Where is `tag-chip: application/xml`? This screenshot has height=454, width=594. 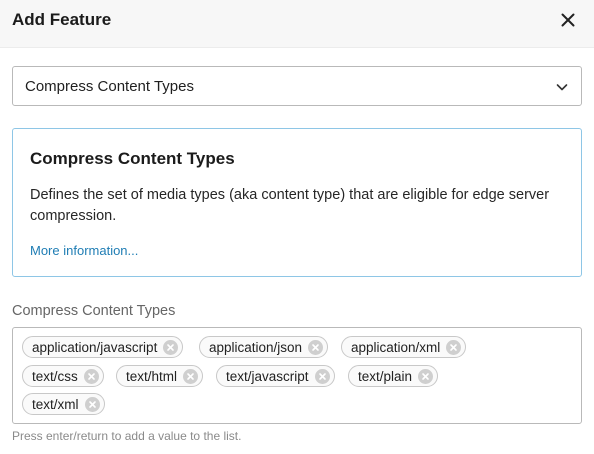 tag-chip: application/xml is located at coordinates (404, 347).